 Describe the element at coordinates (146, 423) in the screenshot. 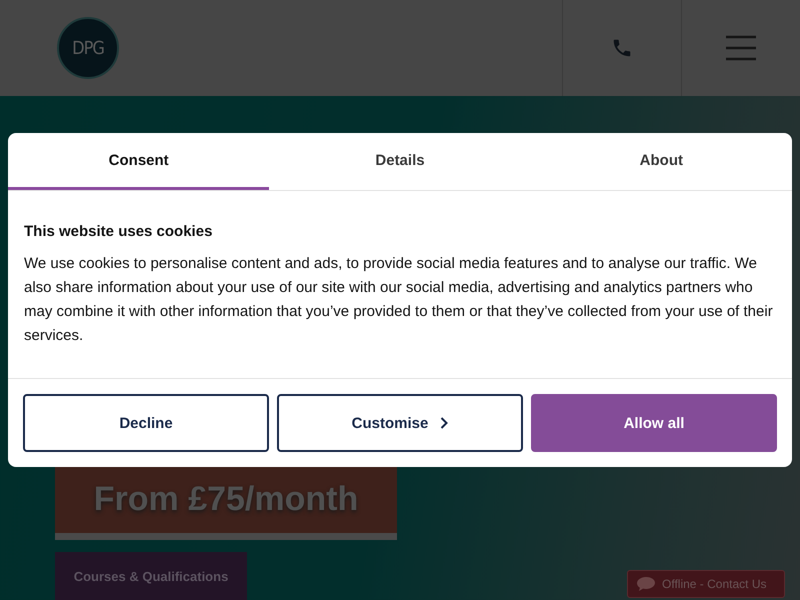

I see `decline-button: Decline` at that location.